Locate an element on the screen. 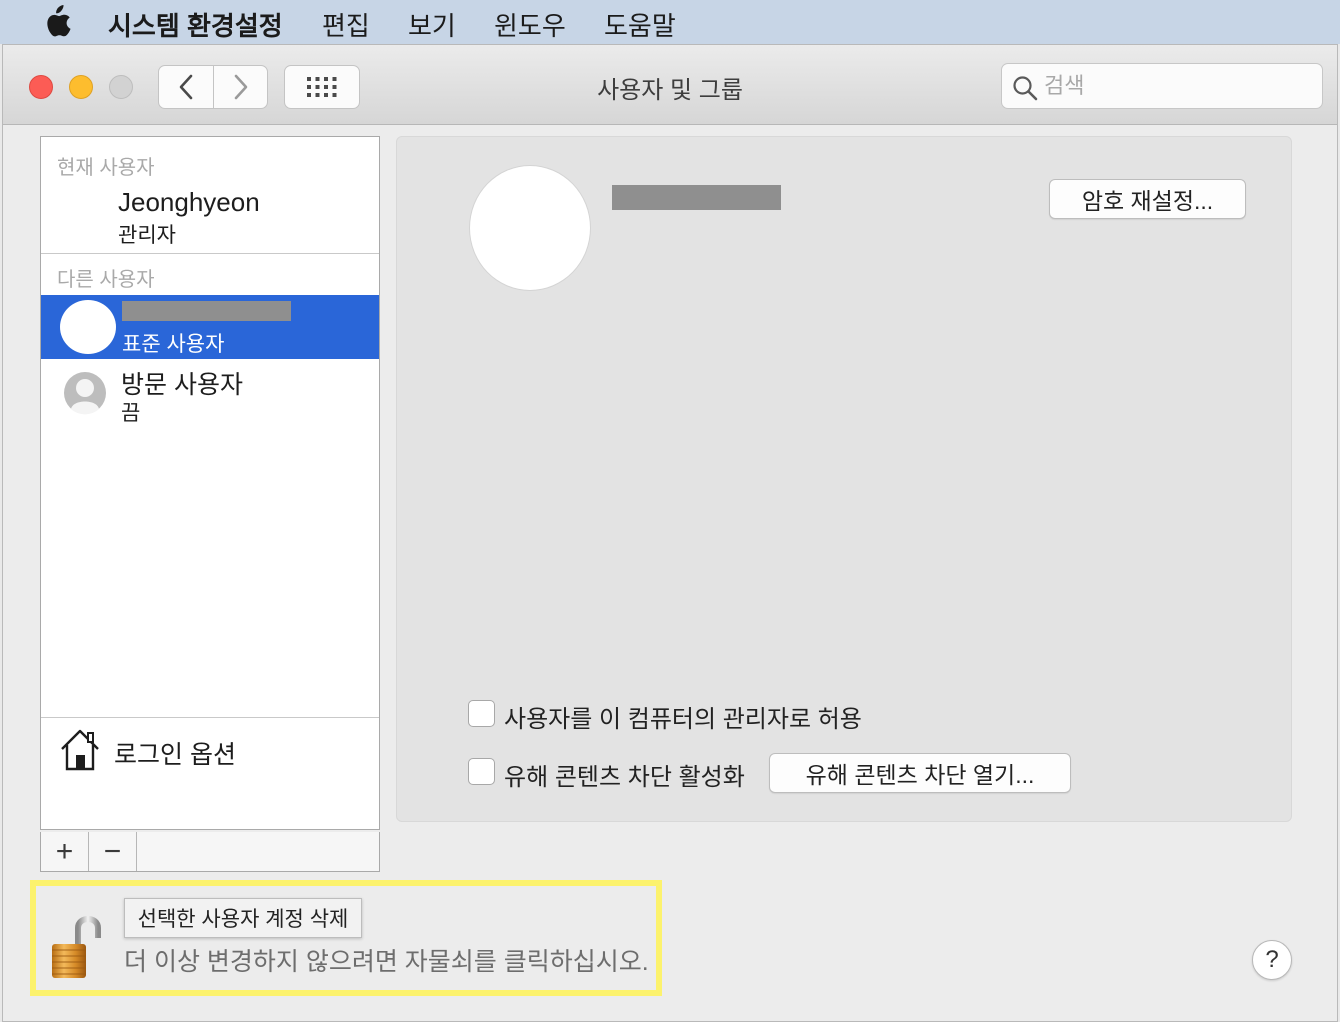 Image resolution: width=1340 pixels, height=1022 pixels. user-picture is located at coordinates (530, 228).